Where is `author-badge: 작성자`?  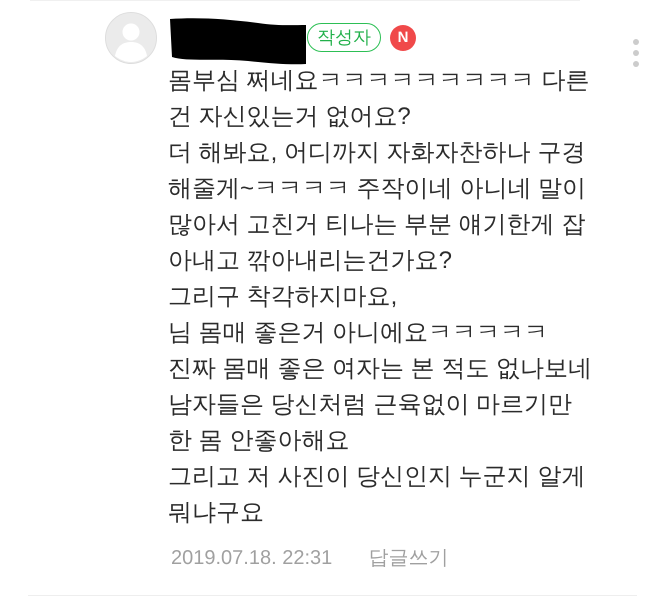
author-badge: 작성자 is located at coordinates (344, 37).